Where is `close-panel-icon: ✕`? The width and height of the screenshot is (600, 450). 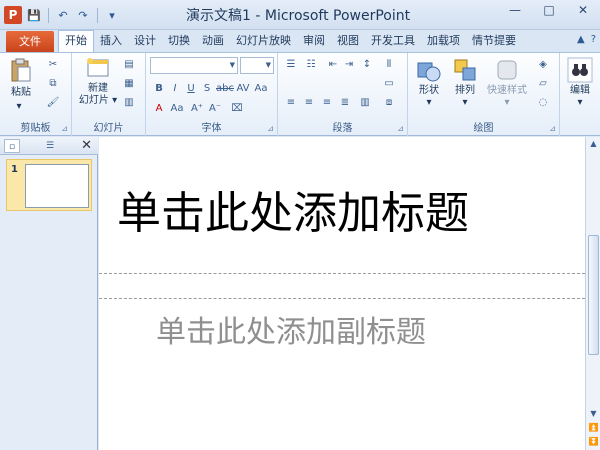 close-panel-icon: ✕ is located at coordinates (86, 145).